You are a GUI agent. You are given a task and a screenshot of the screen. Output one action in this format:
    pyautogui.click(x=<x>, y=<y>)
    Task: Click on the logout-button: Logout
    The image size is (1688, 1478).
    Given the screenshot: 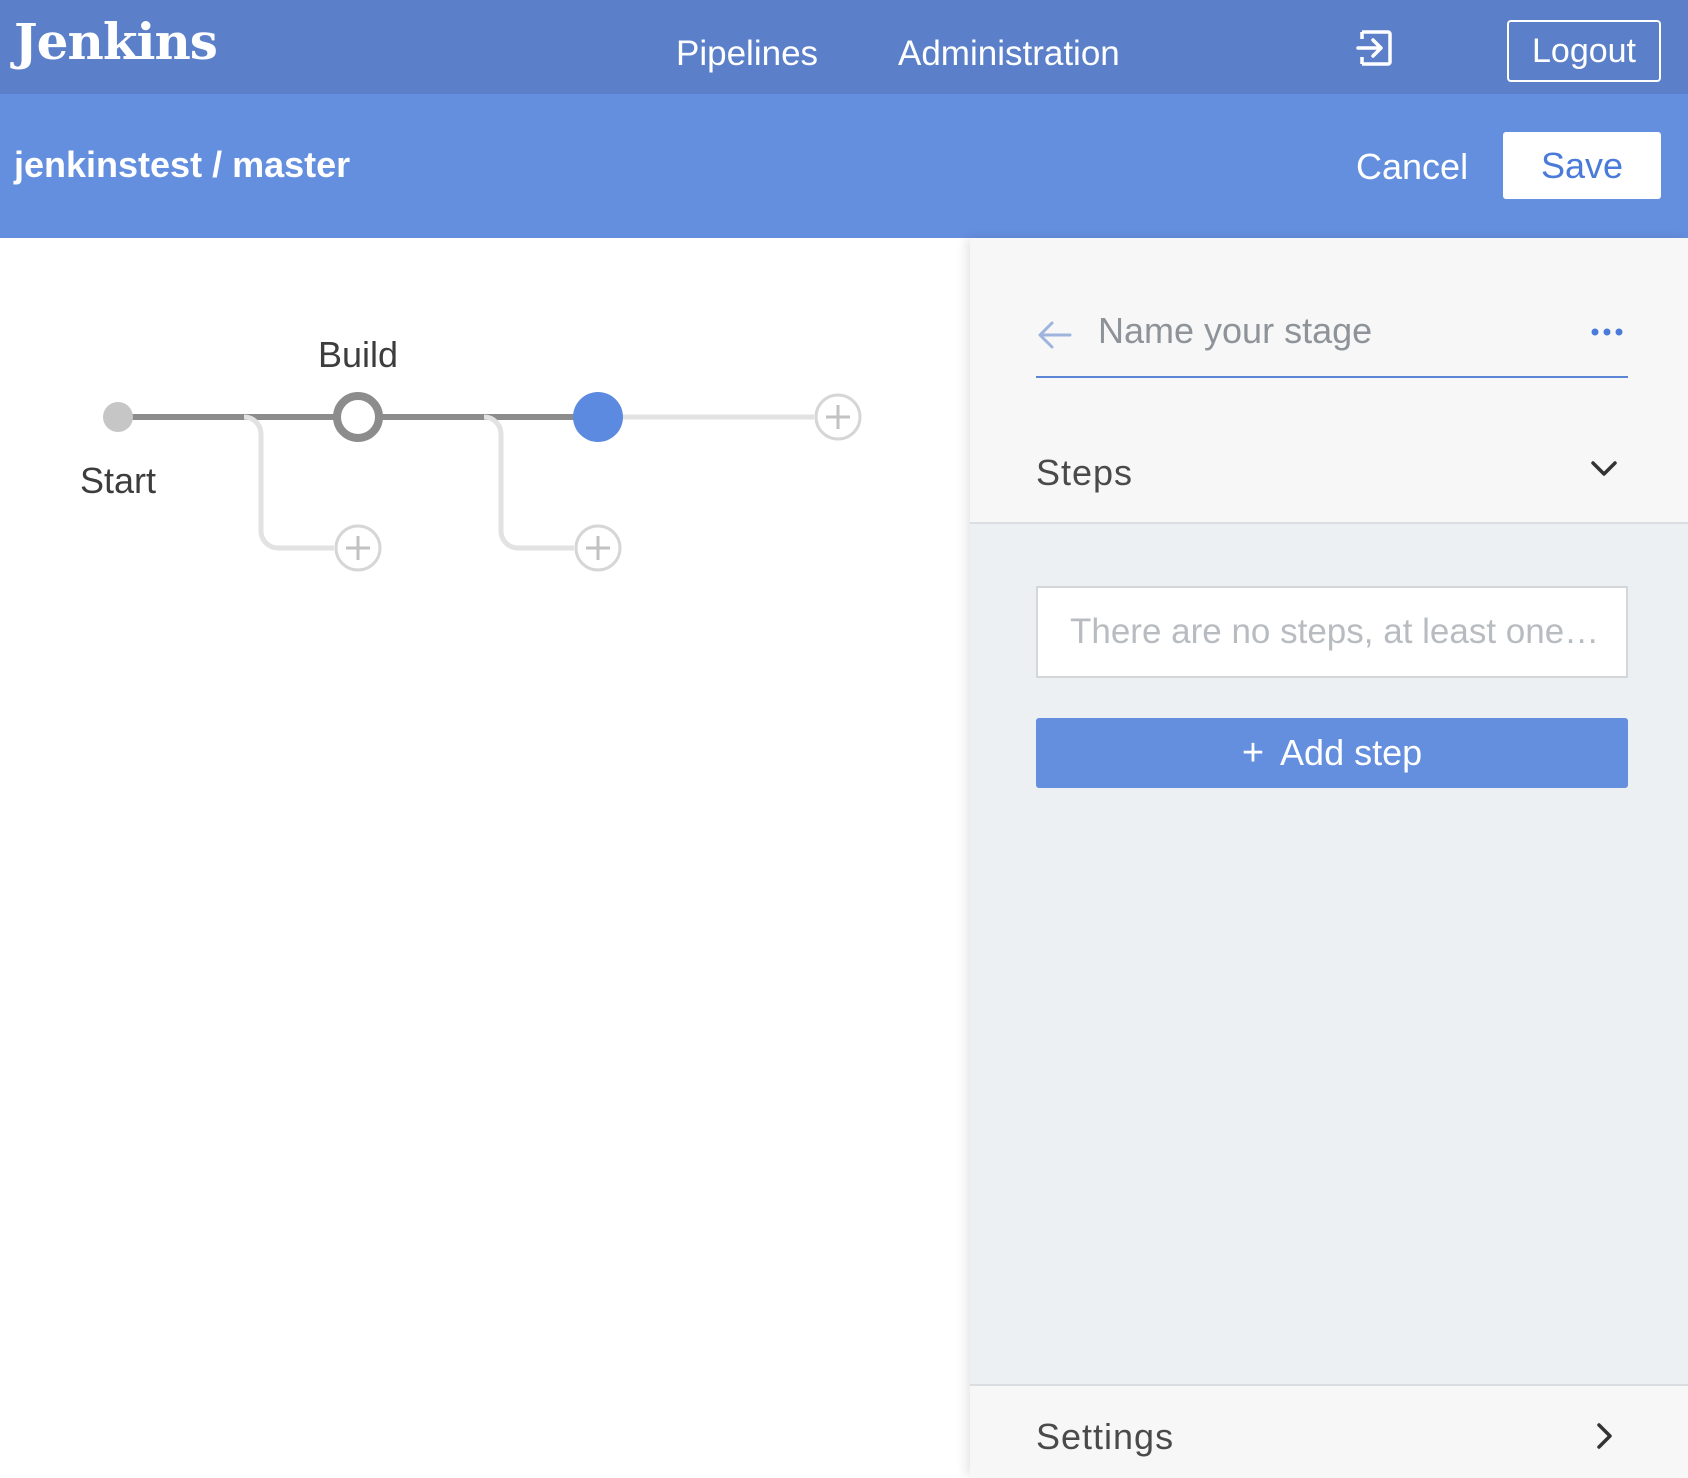 What is the action you would take?
    pyautogui.click(x=1584, y=51)
    